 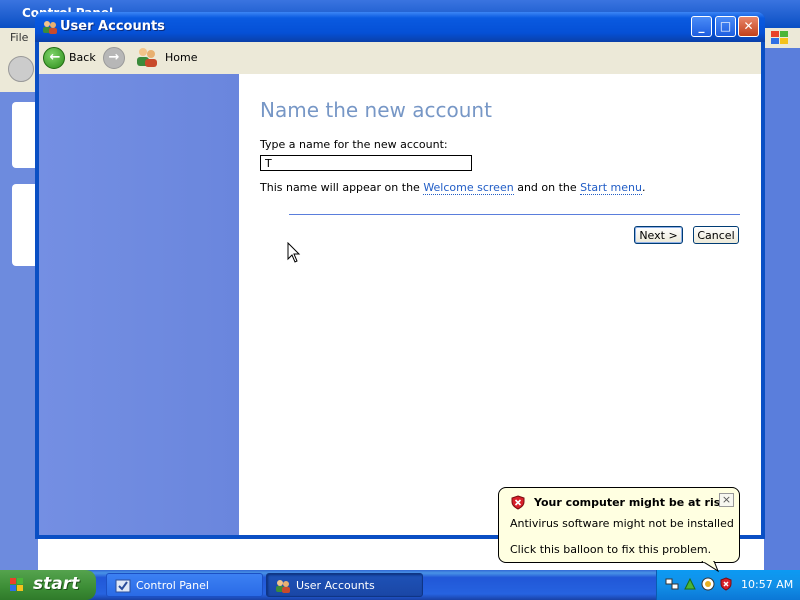 What do you see at coordinates (782, 309) in the screenshot?
I see `background-right-pane` at bounding box center [782, 309].